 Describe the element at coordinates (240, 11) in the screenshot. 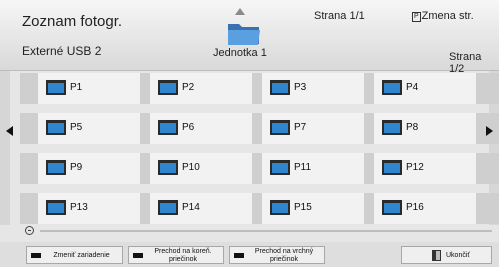

I see `up-arrow-icon` at that location.